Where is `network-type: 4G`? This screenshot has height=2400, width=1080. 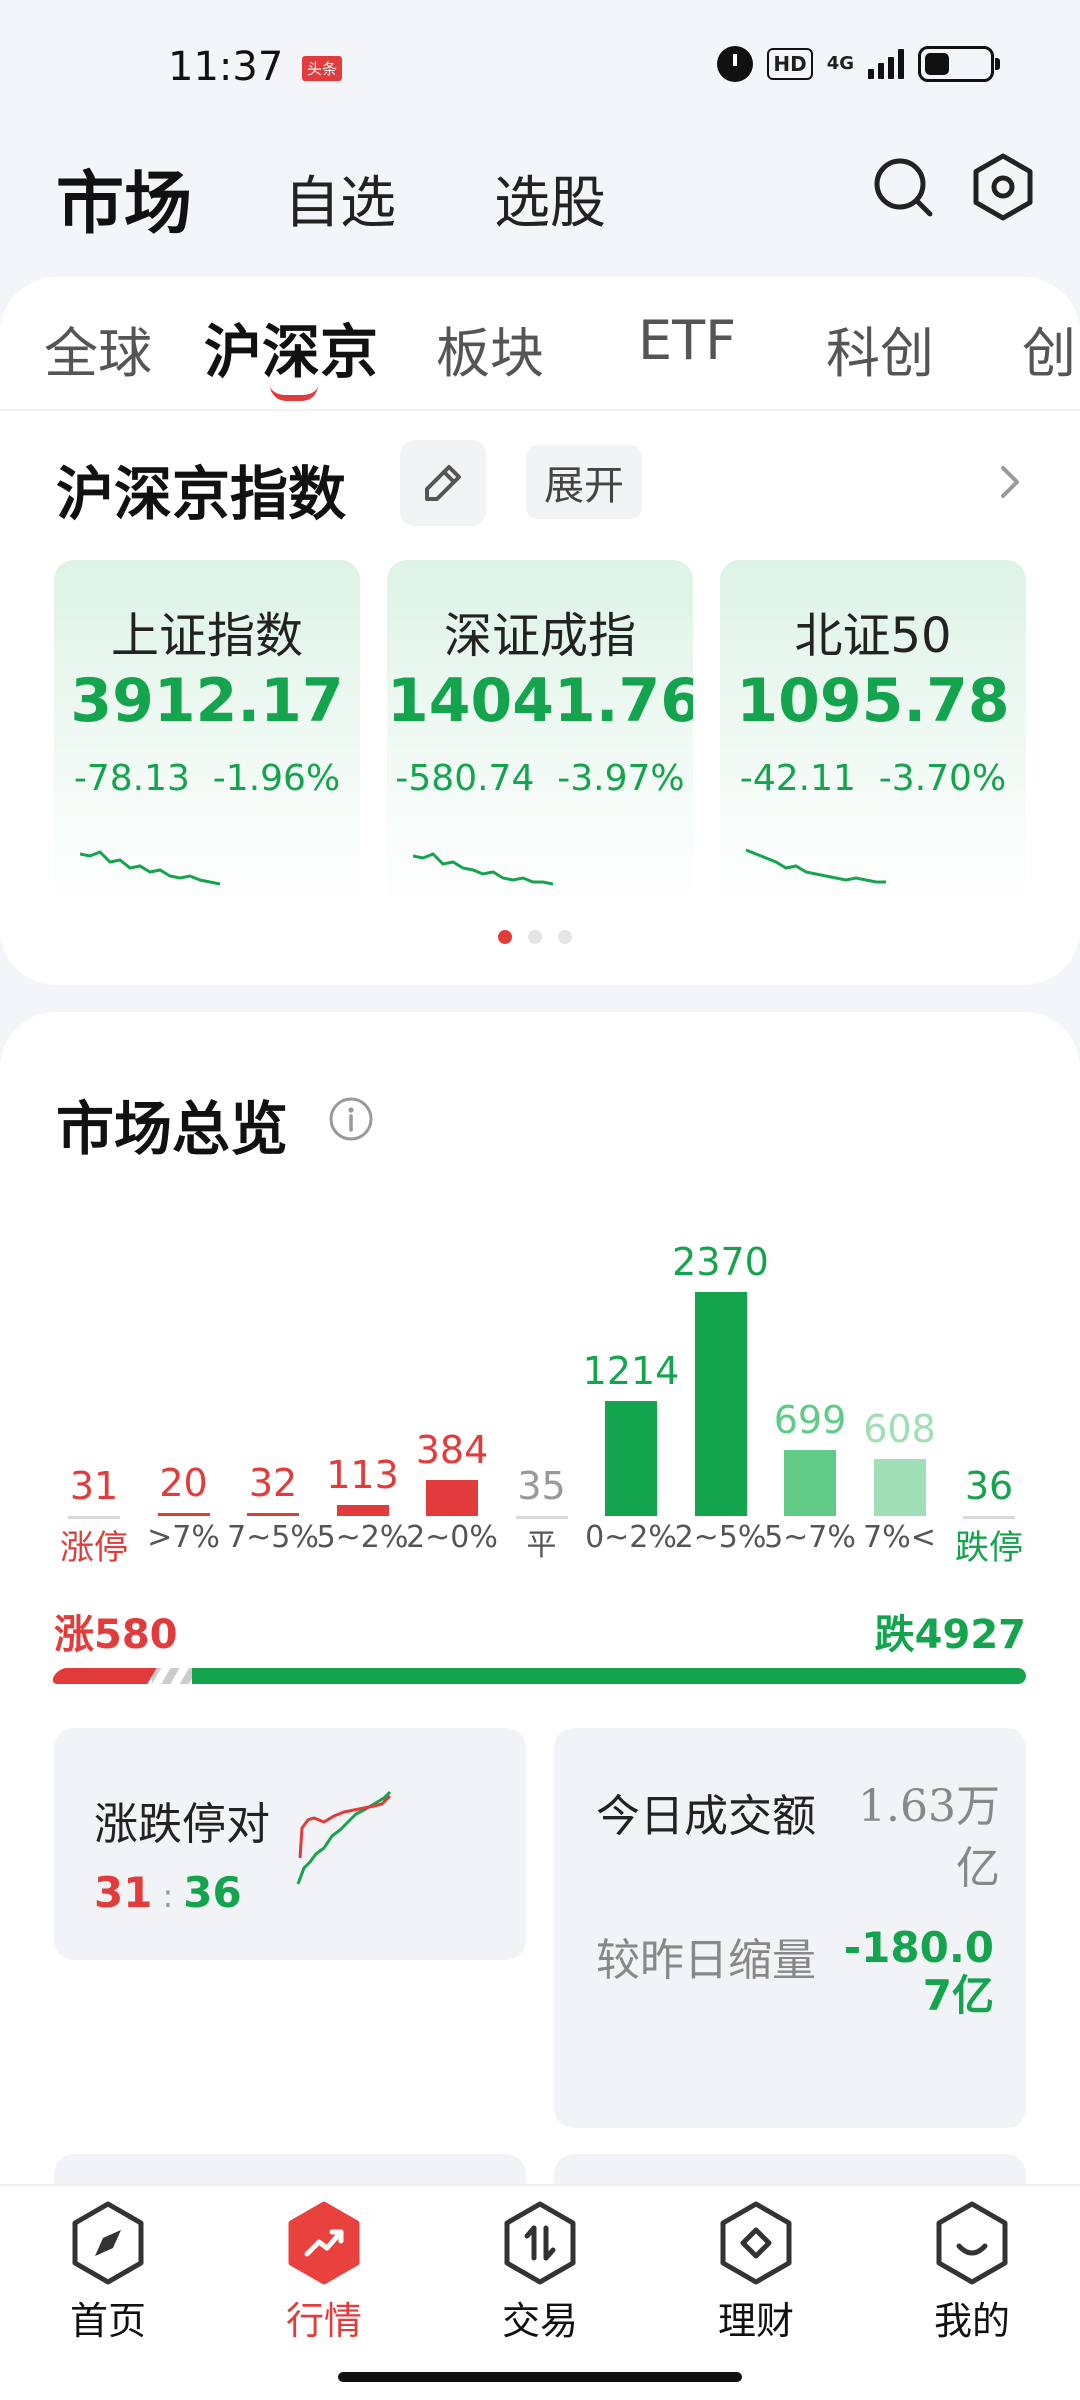 network-type: 4G is located at coordinates (840, 63).